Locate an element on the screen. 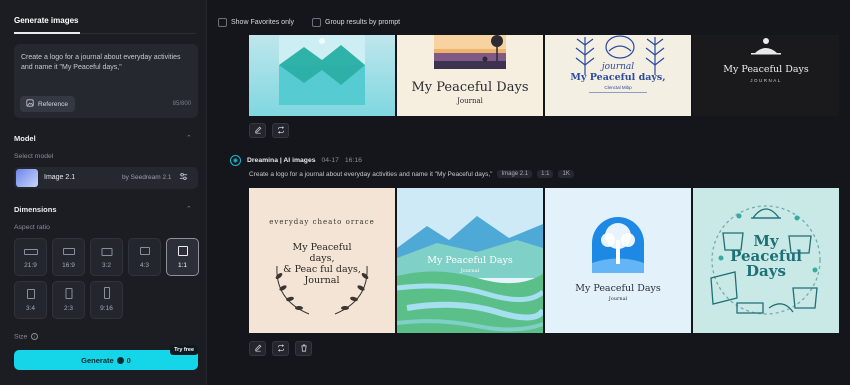 The image size is (850, 385). ratio-label: 2:3 is located at coordinates (68, 308).